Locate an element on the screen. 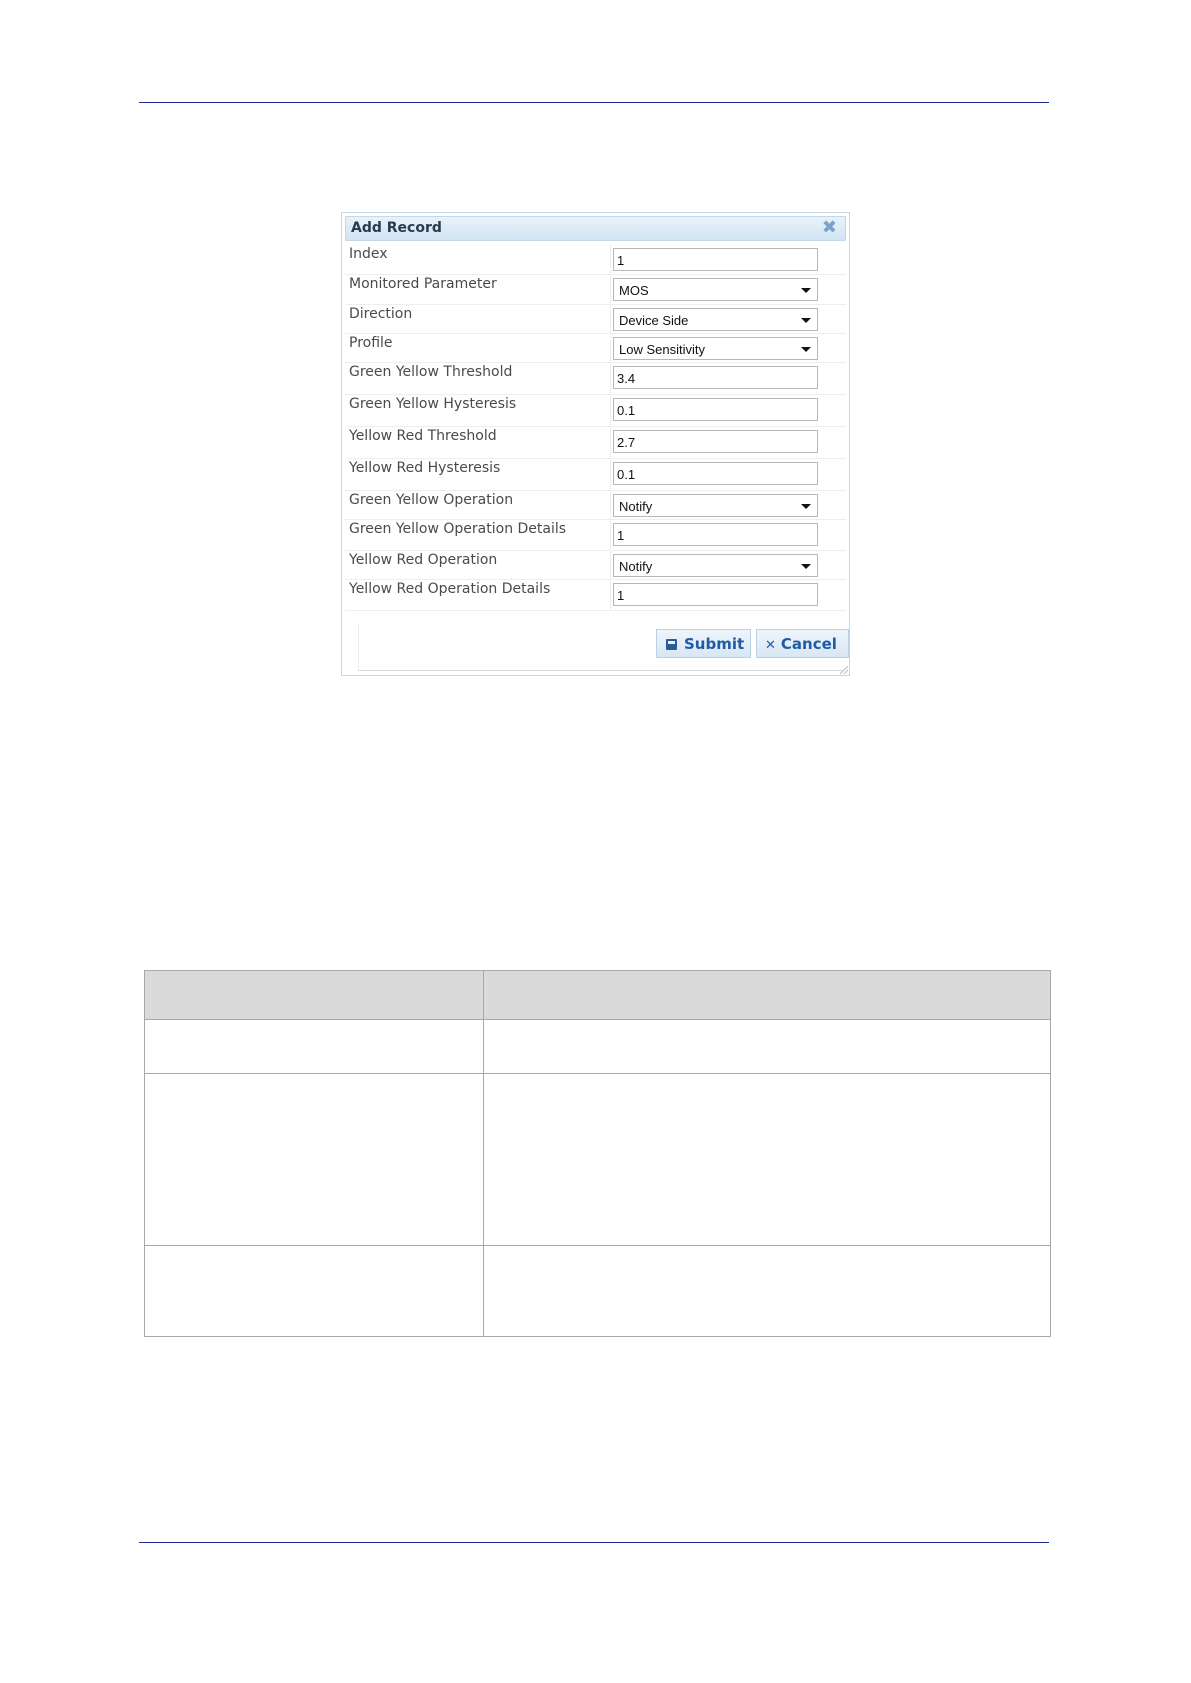  cancel-button: ✕ Cancel is located at coordinates (802, 643).